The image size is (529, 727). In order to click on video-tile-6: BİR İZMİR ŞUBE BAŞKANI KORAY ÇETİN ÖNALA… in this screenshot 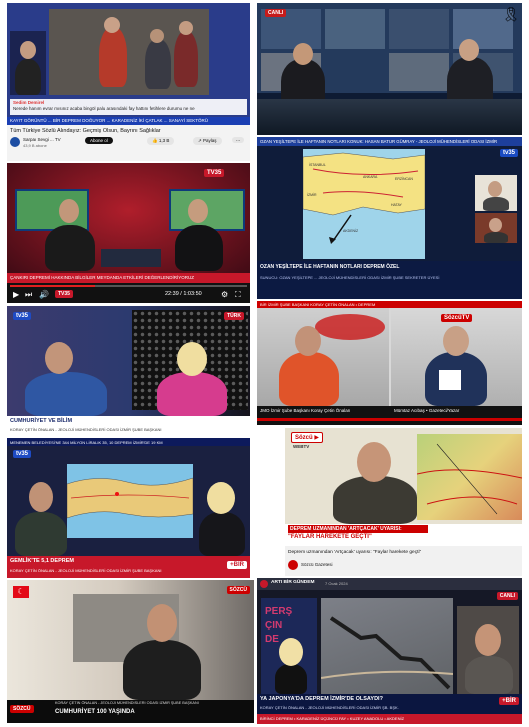, I will do `click(389, 363)`.